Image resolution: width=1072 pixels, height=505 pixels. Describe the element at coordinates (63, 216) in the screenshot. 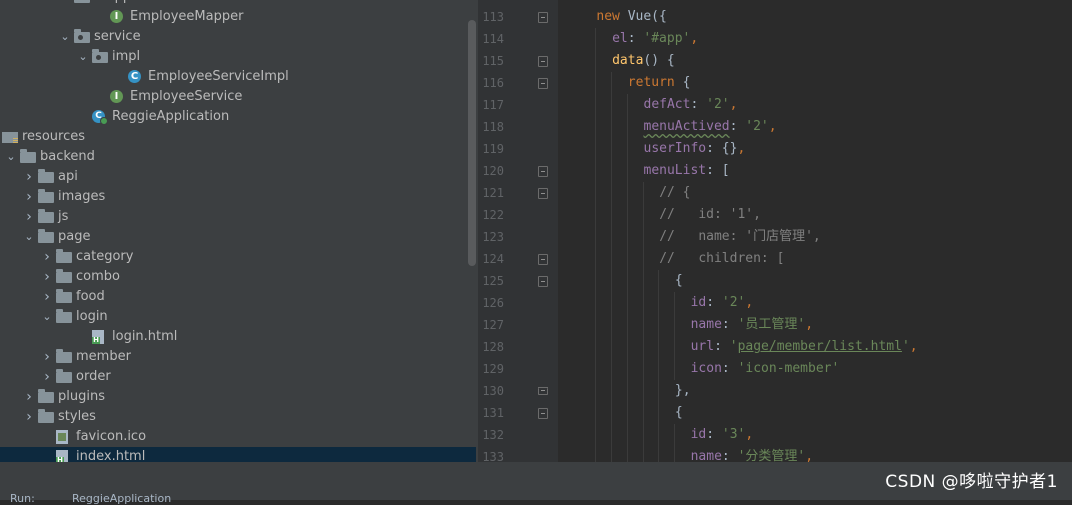

I see `tree-item-label: js` at that location.